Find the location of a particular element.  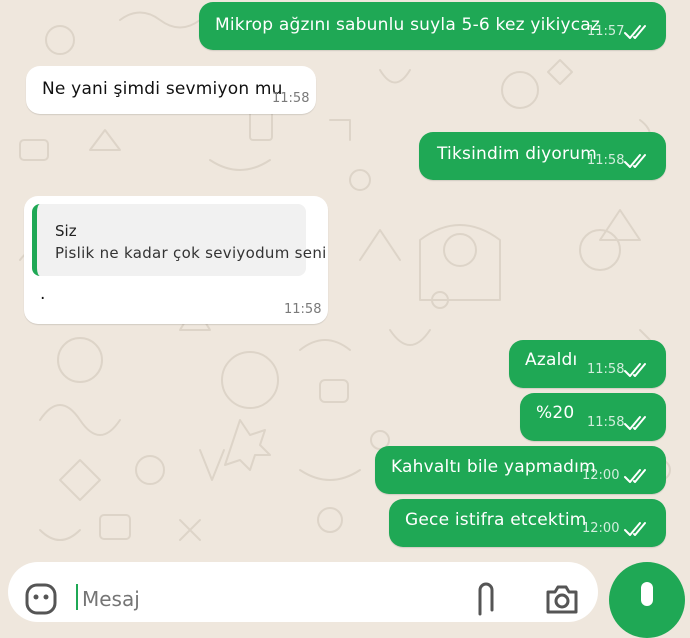

message-text: Azaldı is located at coordinates (551, 360).